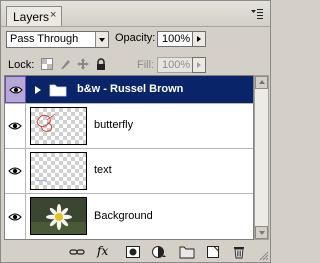 Image resolution: width=320 pixels, height=263 pixels. Describe the element at coordinates (46, 122) in the screenshot. I see `butterfly-sketch-icon` at that location.